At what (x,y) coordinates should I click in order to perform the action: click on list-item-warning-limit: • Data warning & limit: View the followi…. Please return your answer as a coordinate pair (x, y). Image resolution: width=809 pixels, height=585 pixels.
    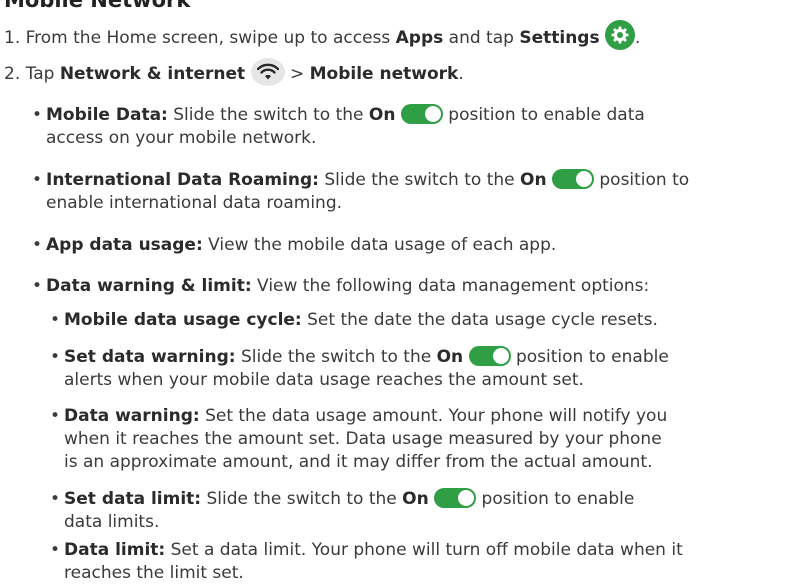
    Looking at the image, I should click on (341, 286).